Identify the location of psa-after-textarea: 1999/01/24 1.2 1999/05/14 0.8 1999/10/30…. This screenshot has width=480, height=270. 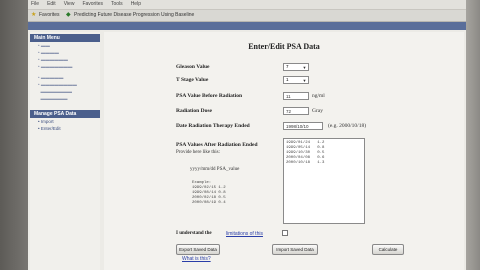
(324, 181).